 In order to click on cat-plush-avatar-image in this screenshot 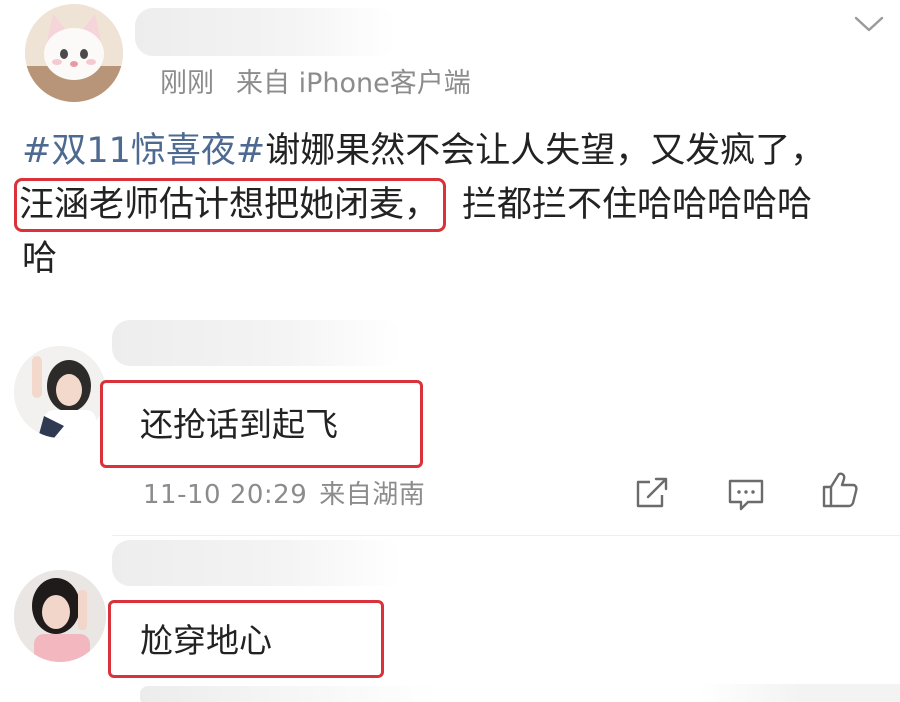, I will do `click(74, 53)`.